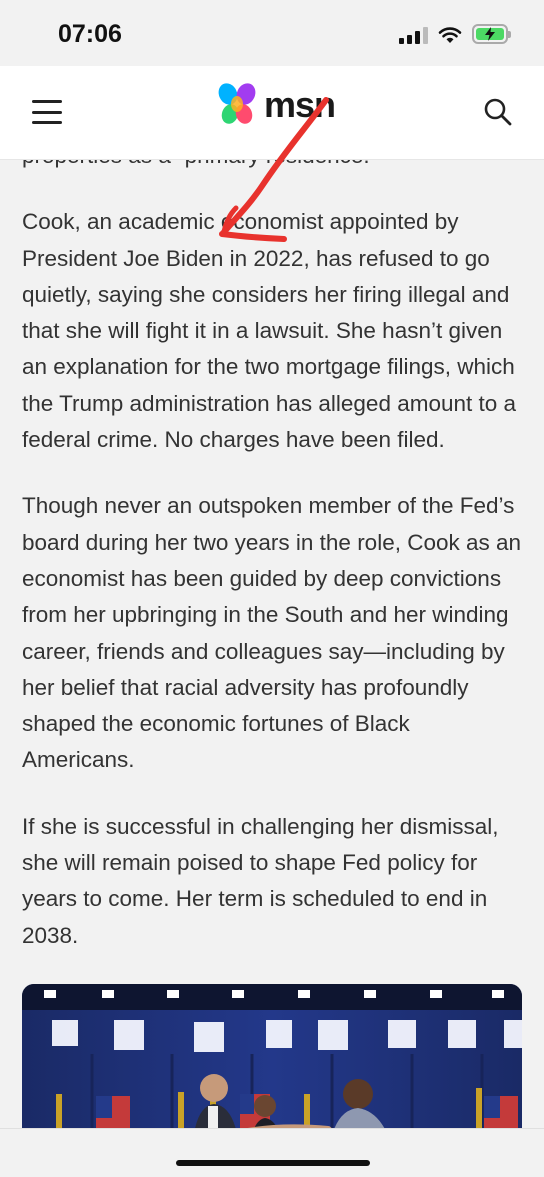  Describe the element at coordinates (272, 33) in the screenshot. I see `status-bar: 07:06` at that location.